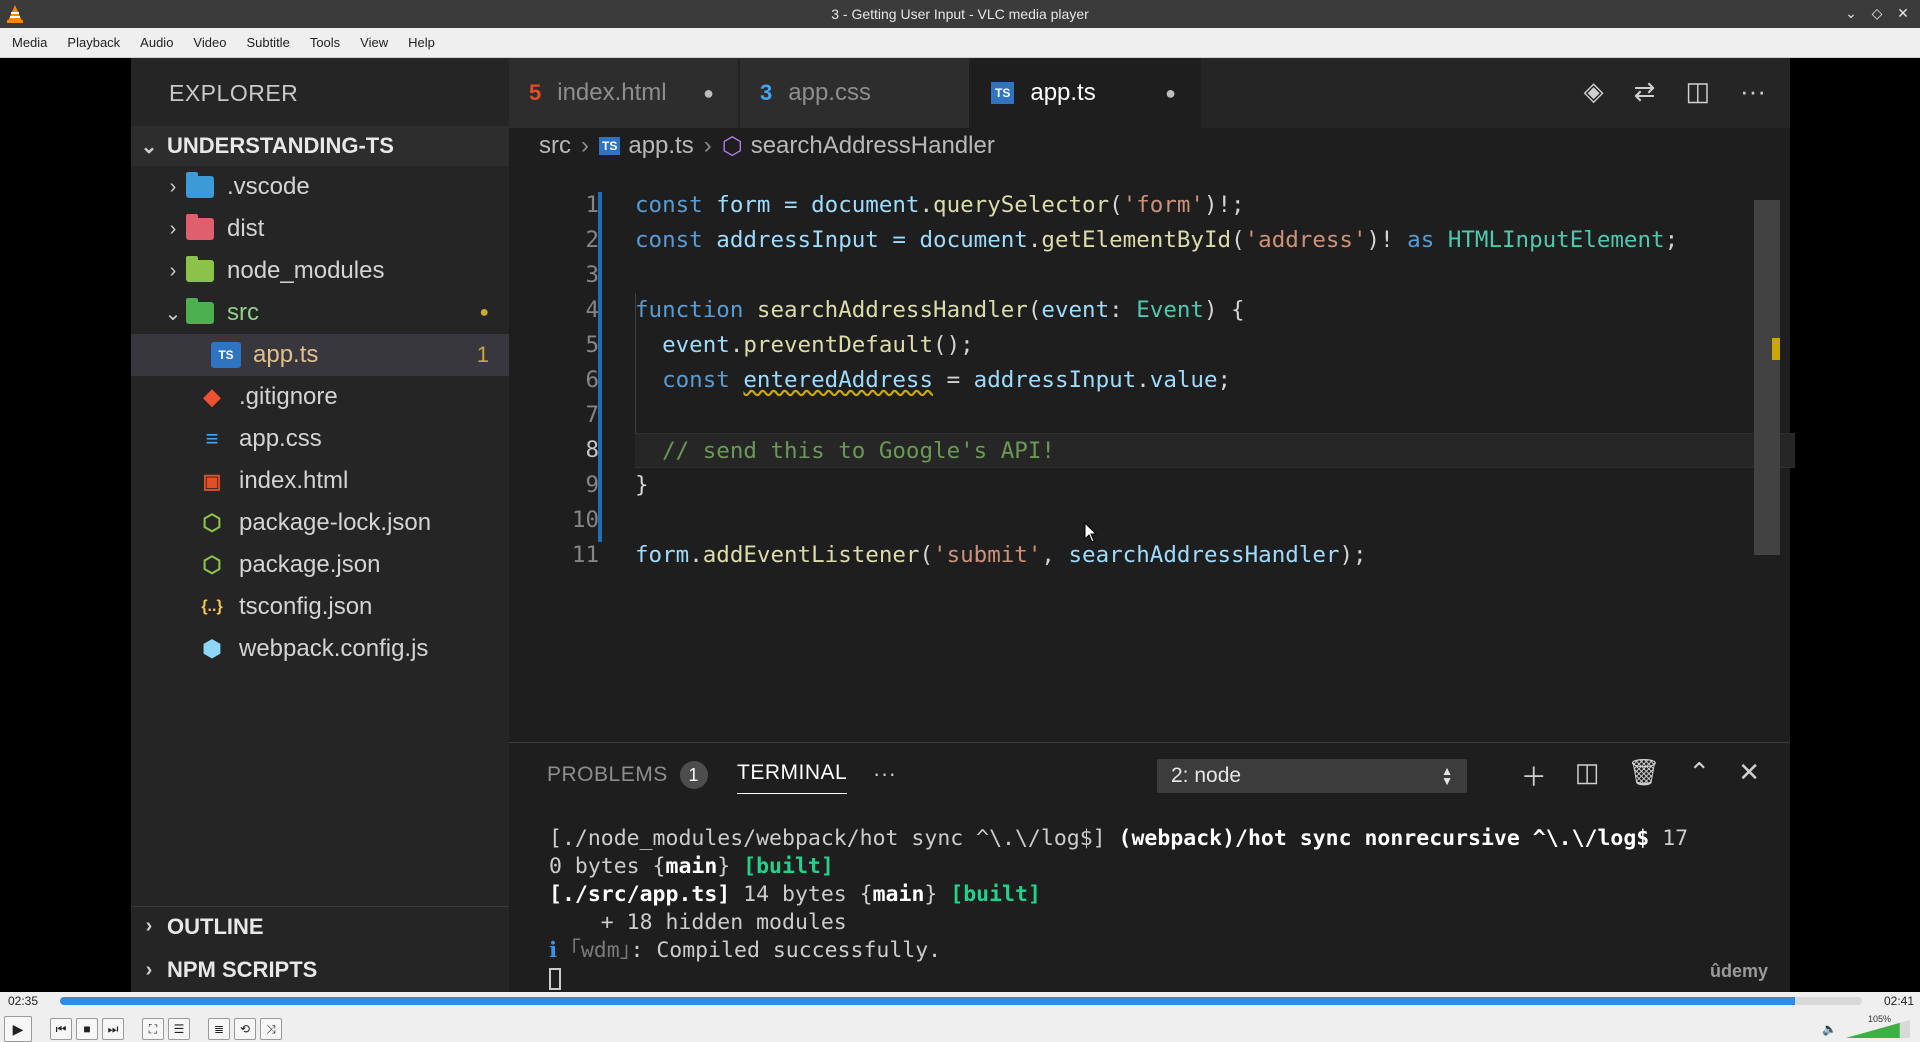 This screenshot has width=1920, height=1042. What do you see at coordinates (1305, 240) in the screenshot?
I see `token: 'address'` at bounding box center [1305, 240].